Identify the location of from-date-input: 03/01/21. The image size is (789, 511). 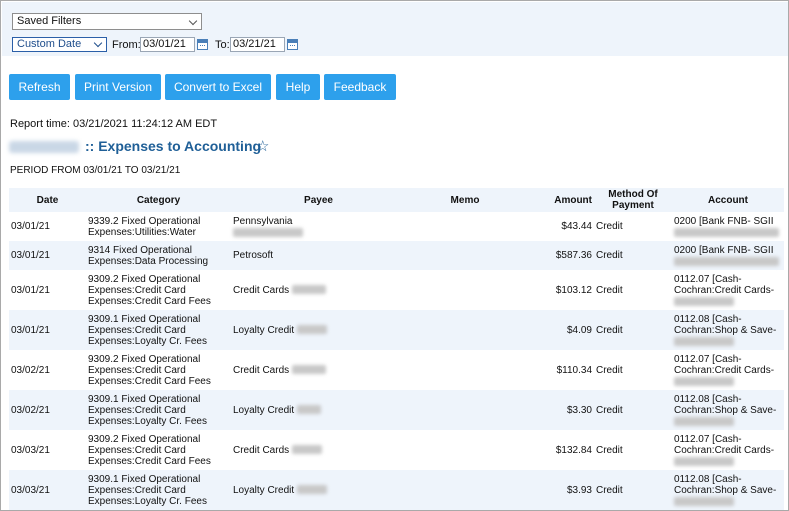
(167, 44).